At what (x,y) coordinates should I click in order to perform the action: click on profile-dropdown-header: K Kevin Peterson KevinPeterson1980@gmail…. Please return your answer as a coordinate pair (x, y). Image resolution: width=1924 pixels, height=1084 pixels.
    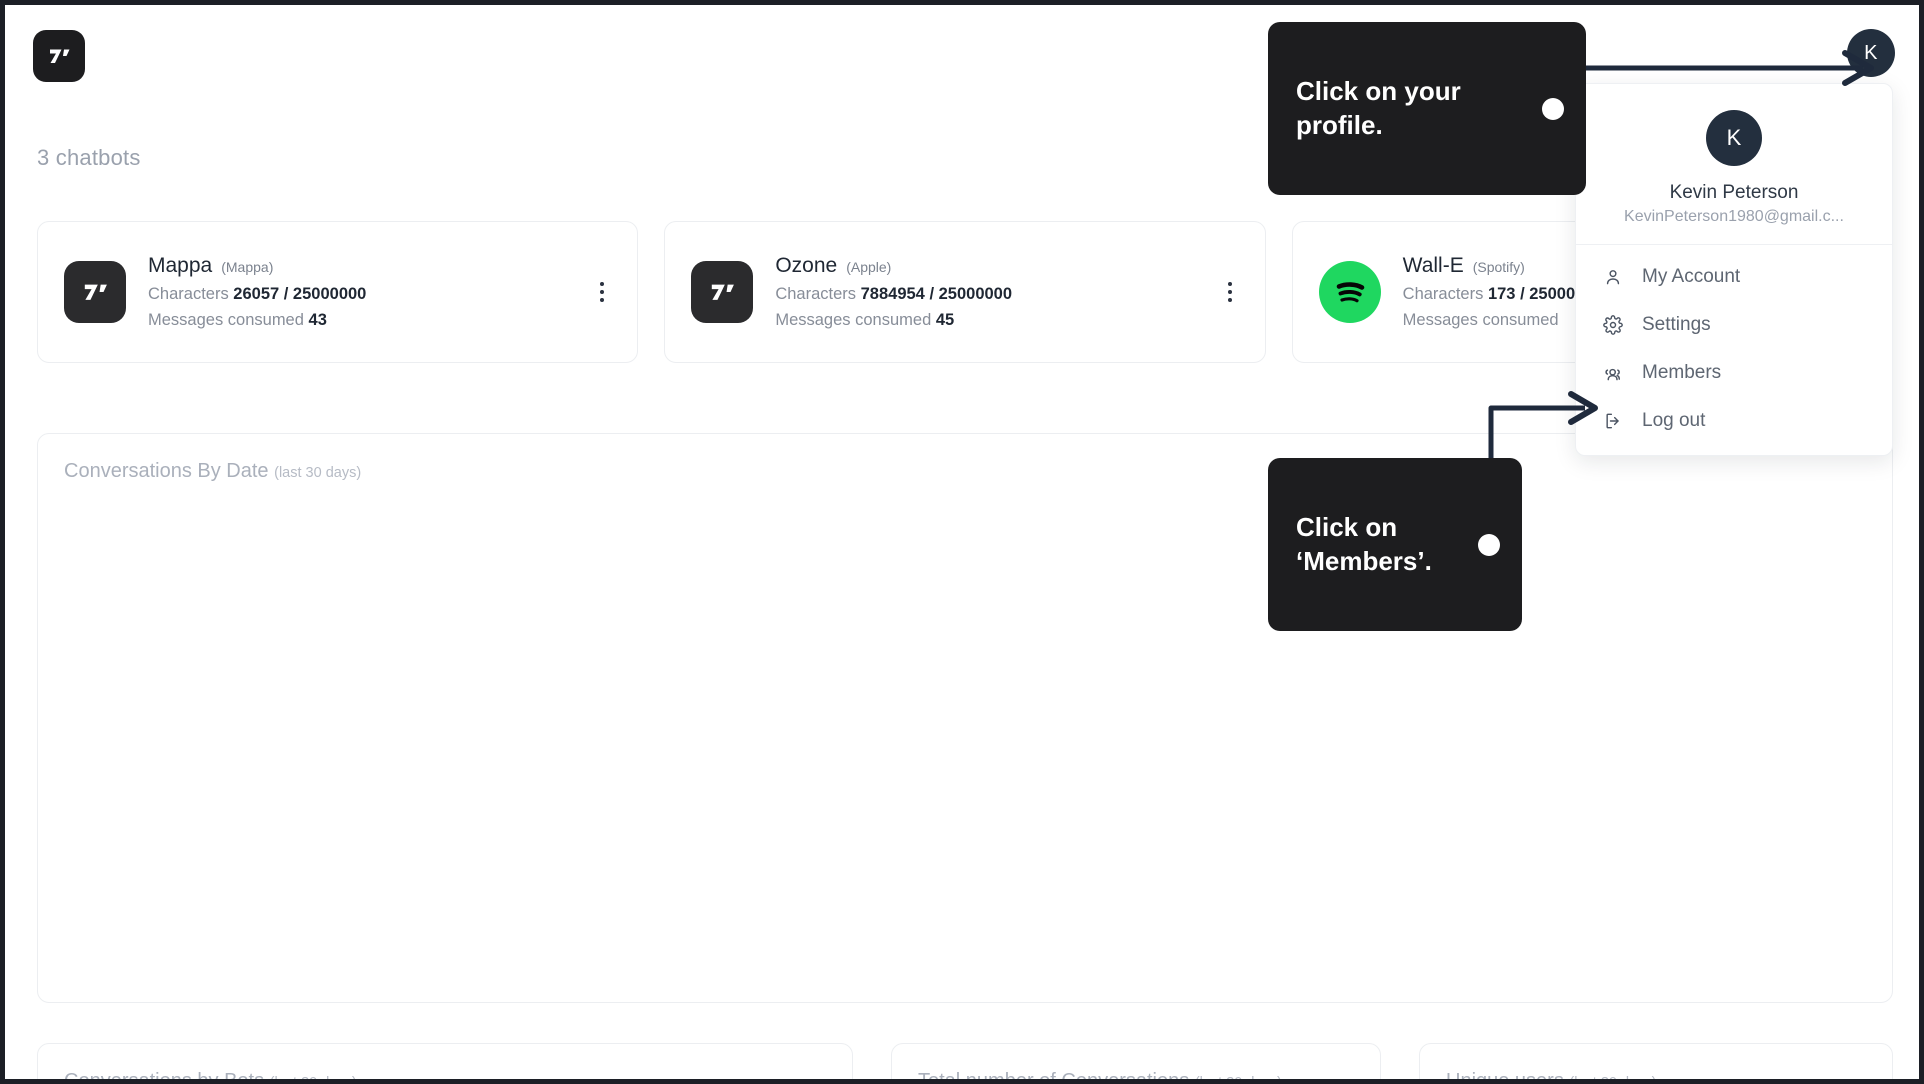
    Looking at the image, I should click on (1734, 164).